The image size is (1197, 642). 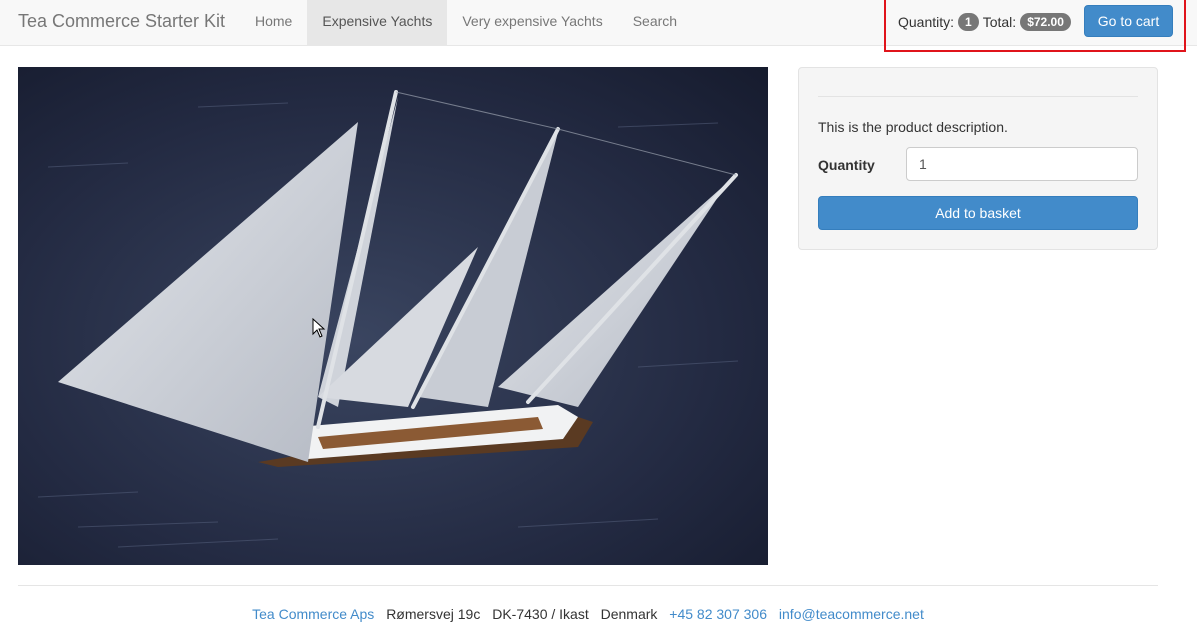 I want to click on nav-item-very-expensive-yachts: Very expensive Yachts, so click(x=532, y=23).